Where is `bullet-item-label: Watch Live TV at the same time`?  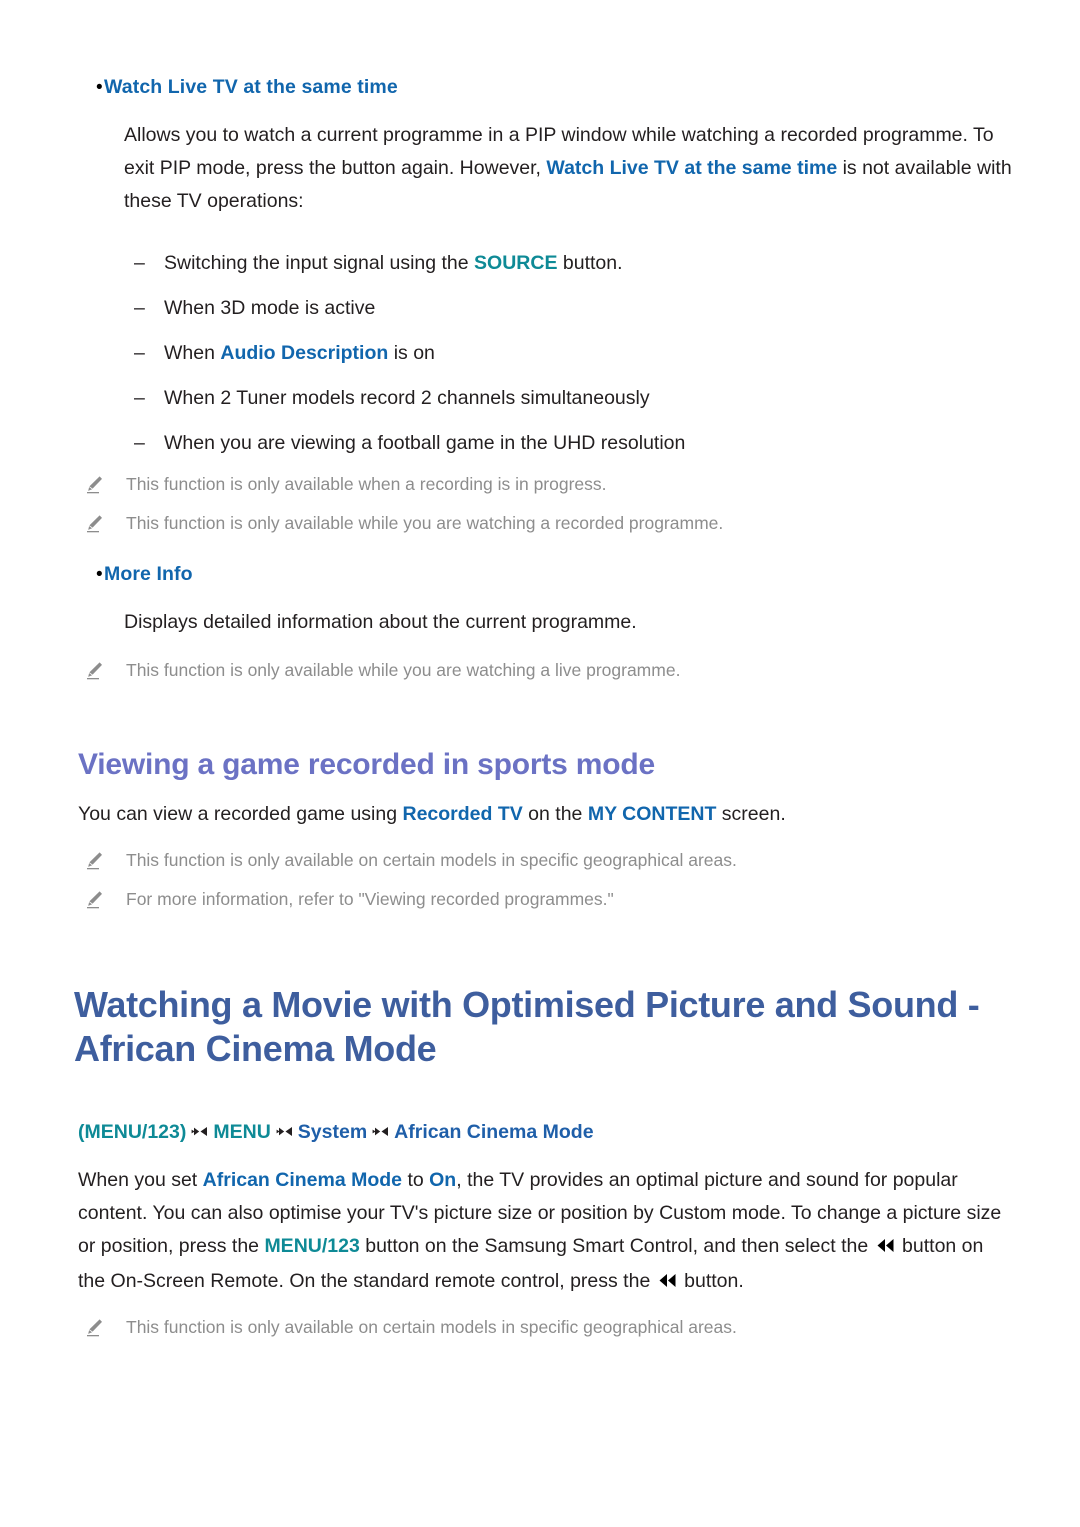 bullet-item-label: Watch Live TV at the same time is located at coordinates (251, 87).